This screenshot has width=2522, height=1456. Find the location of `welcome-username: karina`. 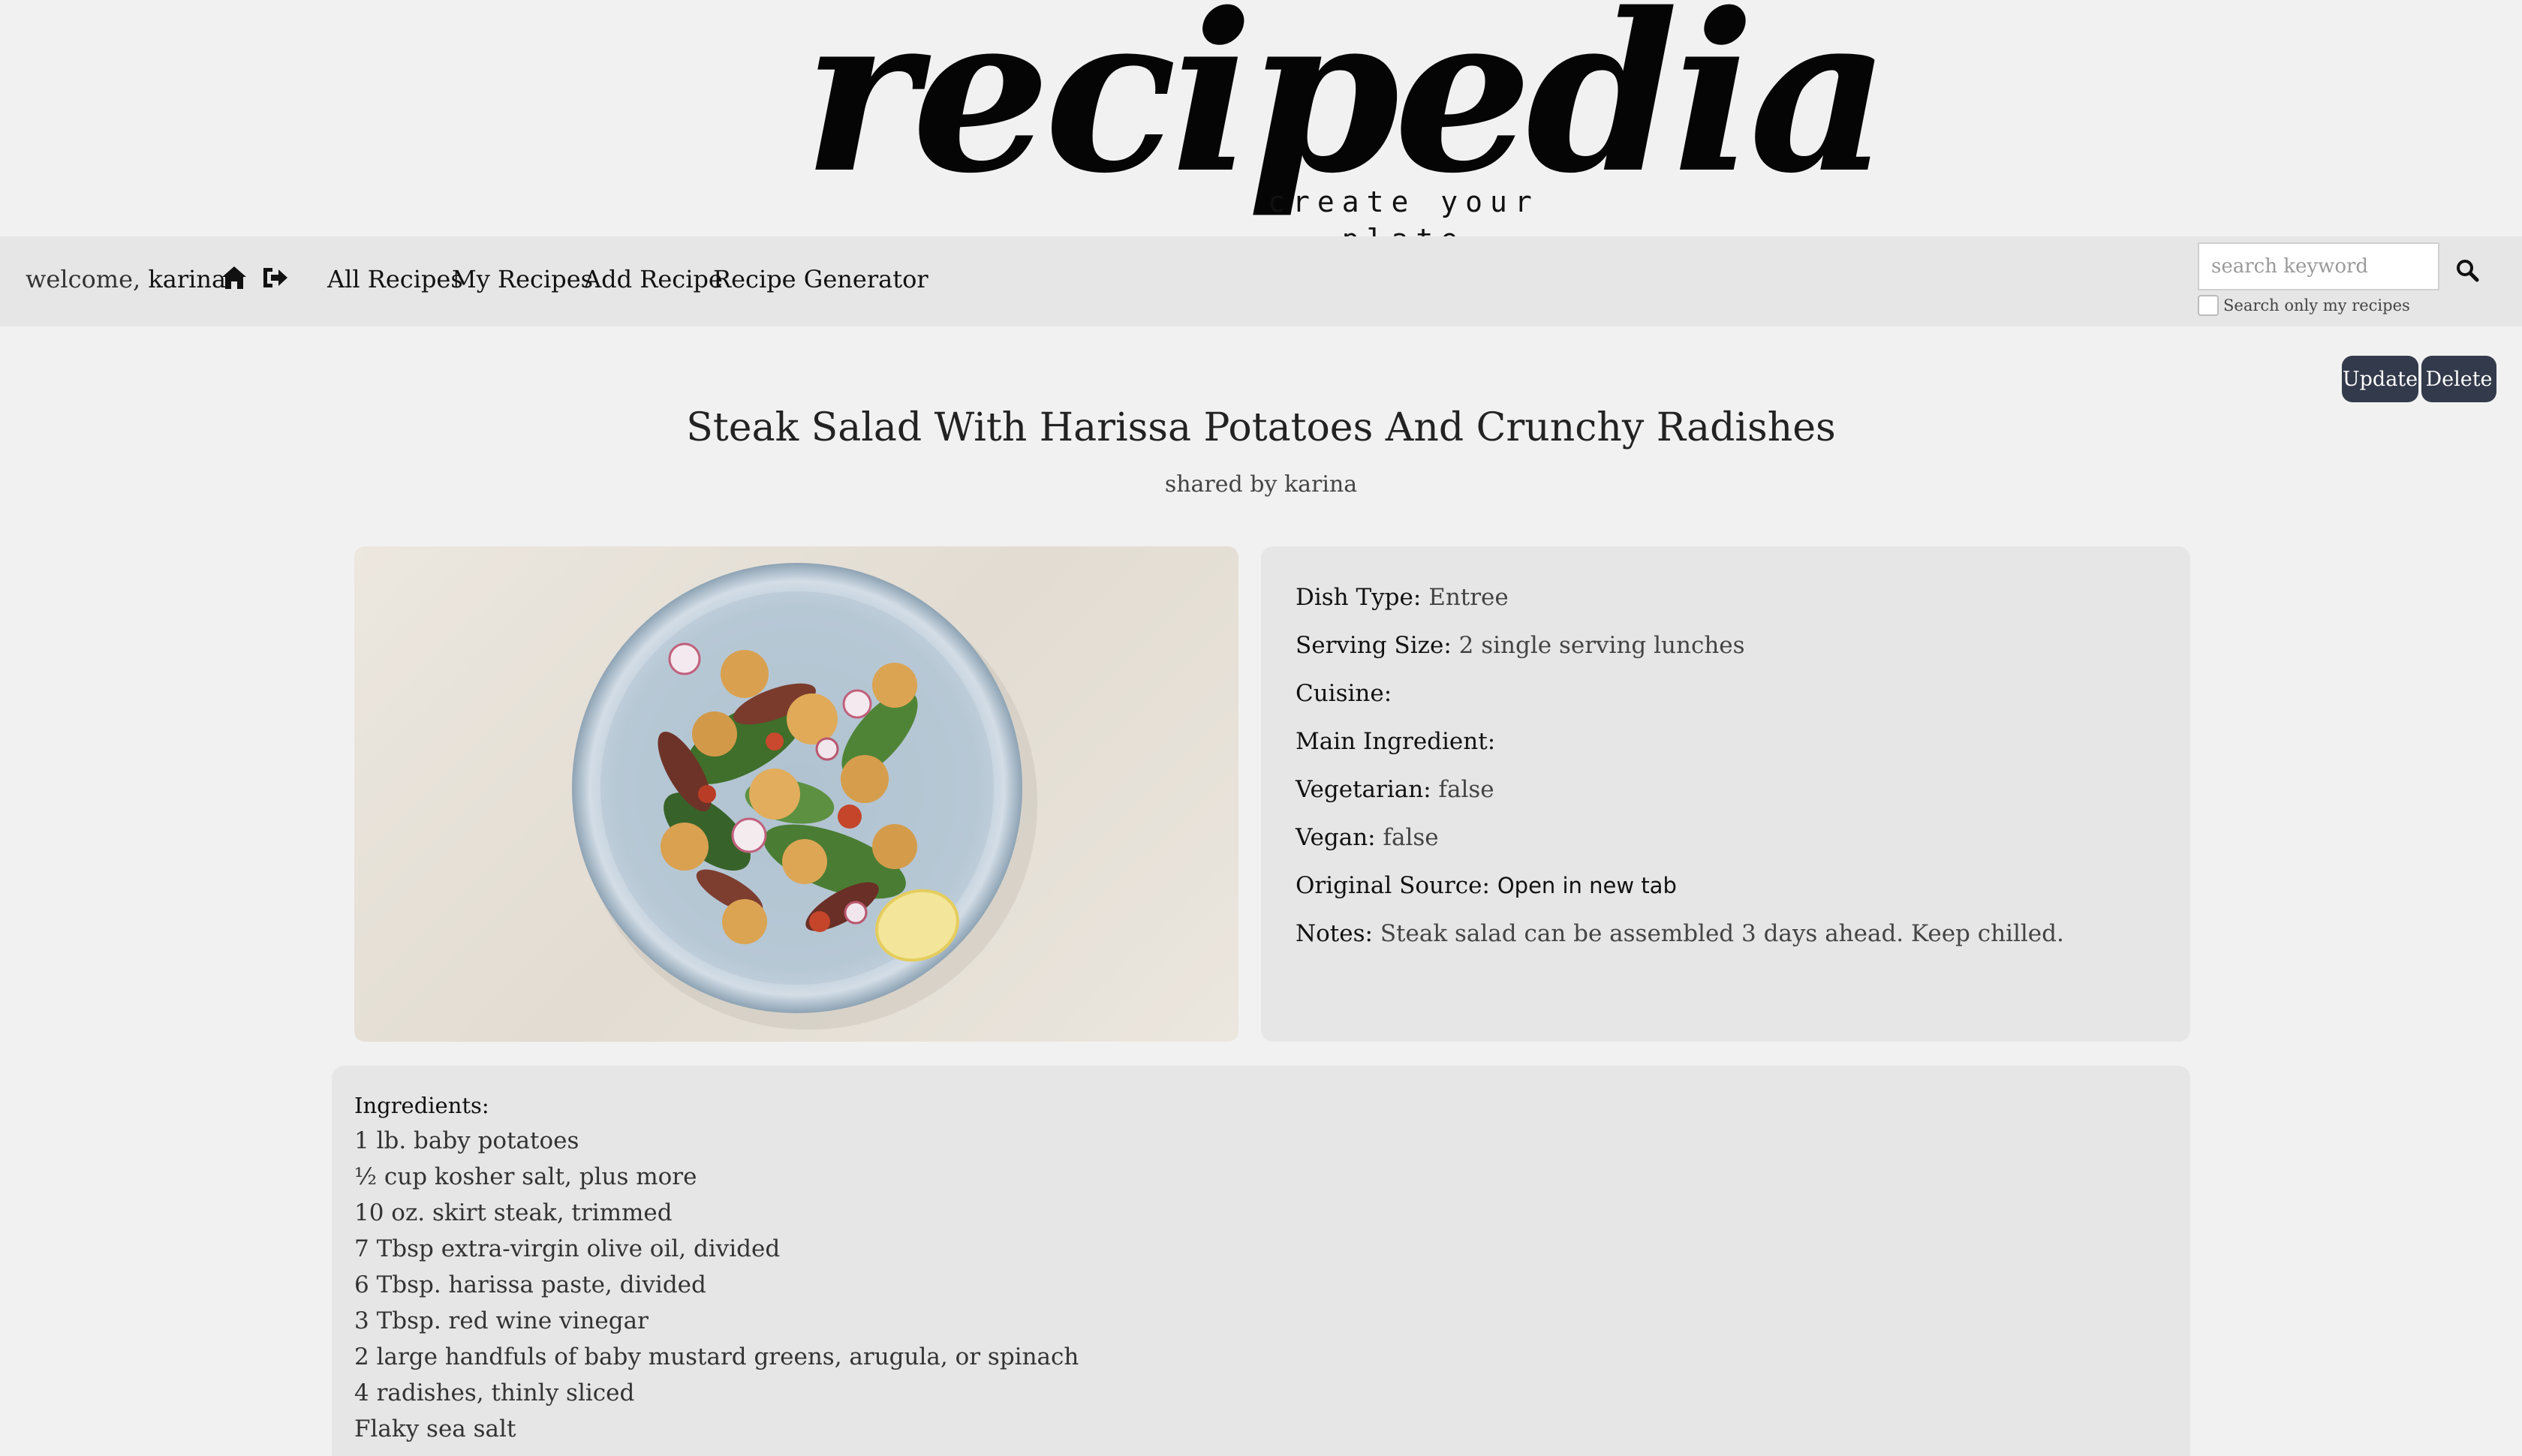

welcome-username: karina is located at coordinates (187, 279).